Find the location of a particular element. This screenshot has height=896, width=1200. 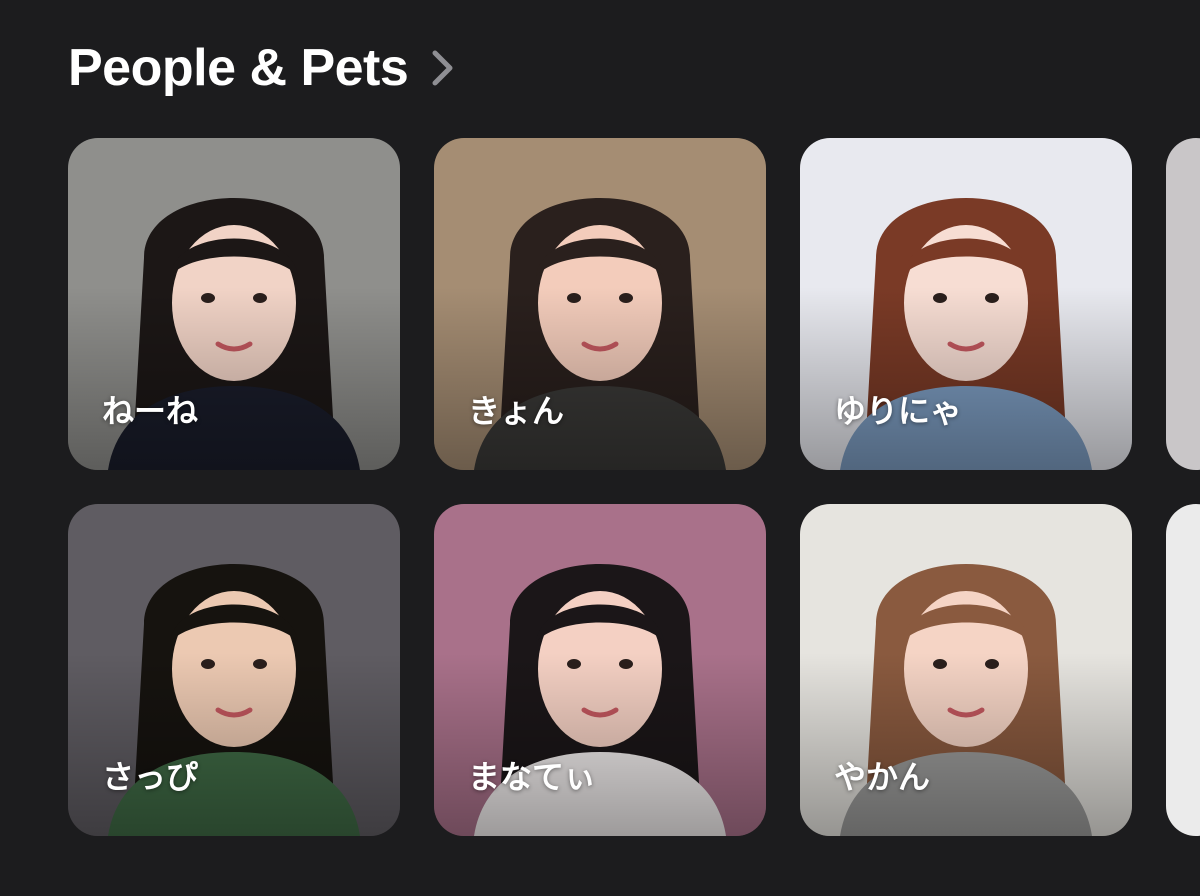

person-card: ねーね is located at coordinates (234, 304).